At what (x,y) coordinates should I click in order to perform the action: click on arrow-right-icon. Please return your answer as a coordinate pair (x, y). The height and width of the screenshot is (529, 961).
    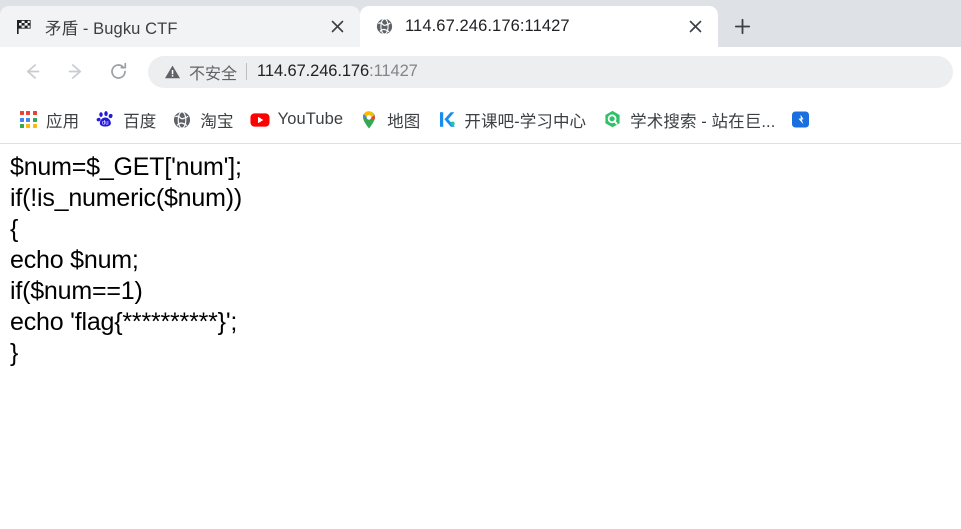
    Looking at the image, I should click on (74, 71).